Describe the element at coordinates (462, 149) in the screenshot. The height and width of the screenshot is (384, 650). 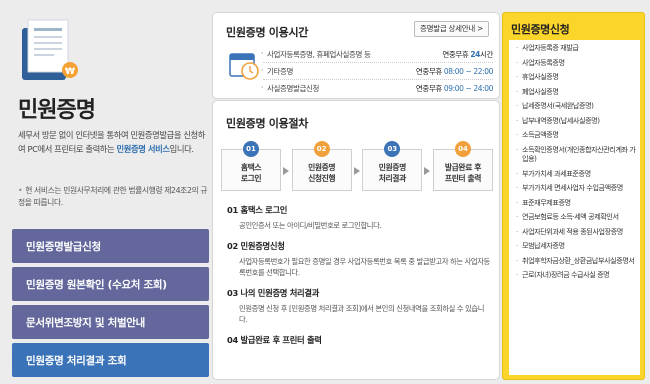
I see `step-number: 04` at that location.